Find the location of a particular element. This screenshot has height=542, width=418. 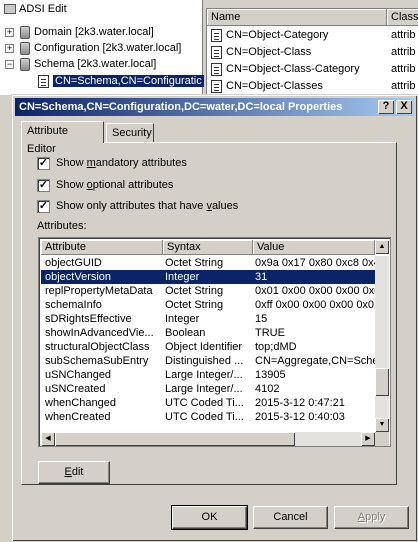

list-item-name: CN=Object-Category is located at coordinates (277, 35).